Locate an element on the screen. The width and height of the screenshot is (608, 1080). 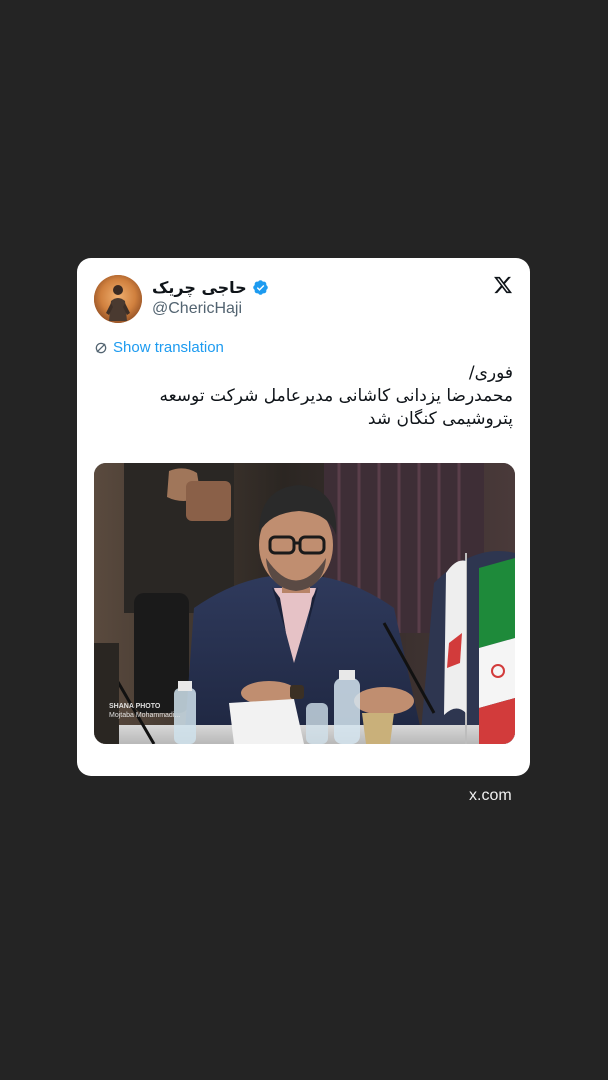
avatar is located at coordinates (118, 299).